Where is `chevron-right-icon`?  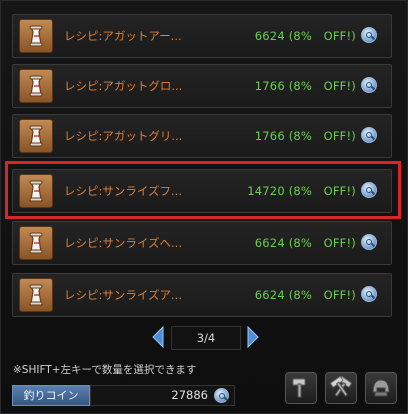 chevron-right-icon is located at coordinates (253, 337).